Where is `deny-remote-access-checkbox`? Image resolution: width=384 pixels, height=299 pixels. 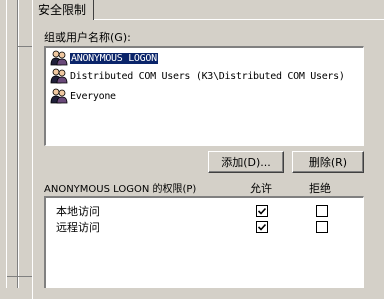
deny-remote-access-checkbox is located at coordinates (322, 227).